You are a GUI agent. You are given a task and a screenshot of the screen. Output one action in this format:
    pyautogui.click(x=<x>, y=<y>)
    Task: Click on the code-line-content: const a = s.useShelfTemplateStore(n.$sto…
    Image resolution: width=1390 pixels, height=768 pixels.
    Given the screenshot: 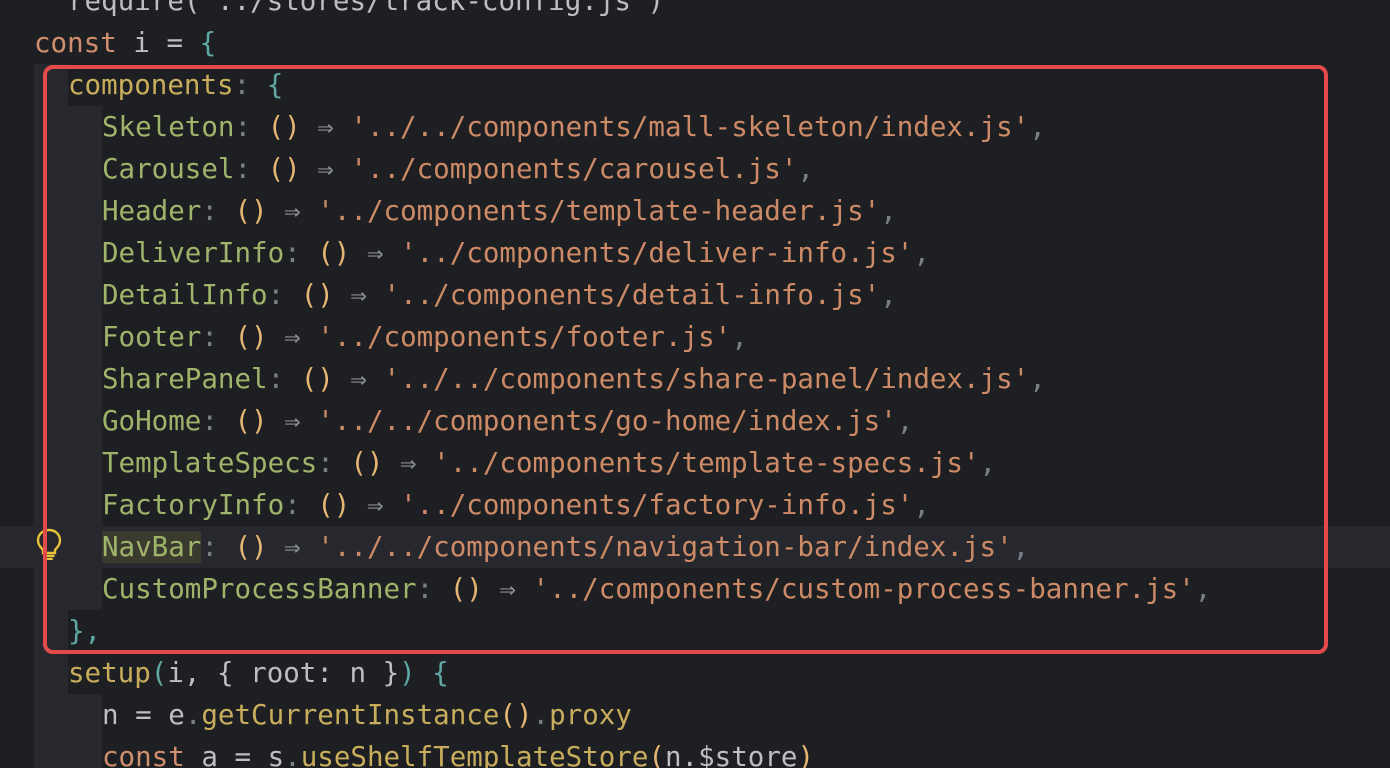 What is the action you would take?
    pyautogui.click(x=458, y=752)
    